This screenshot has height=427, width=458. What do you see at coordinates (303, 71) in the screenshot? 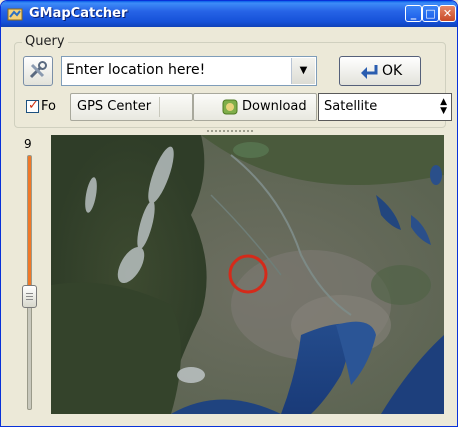
I see `chevron-down-icon: ▼` at bounding box center [303, 71].